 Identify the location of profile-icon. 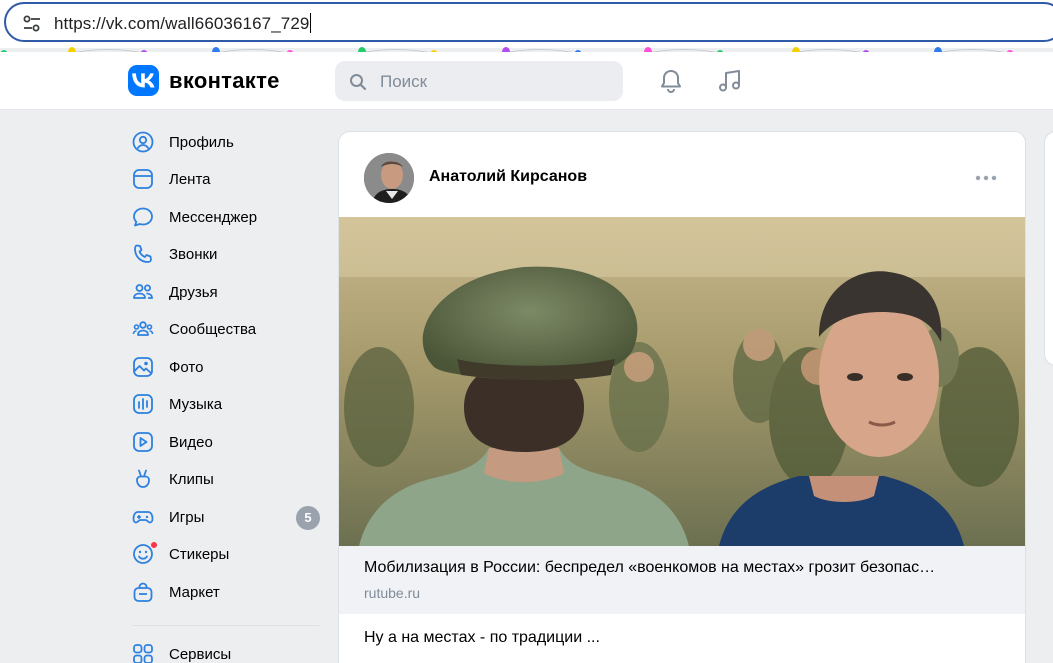
(143, 142).